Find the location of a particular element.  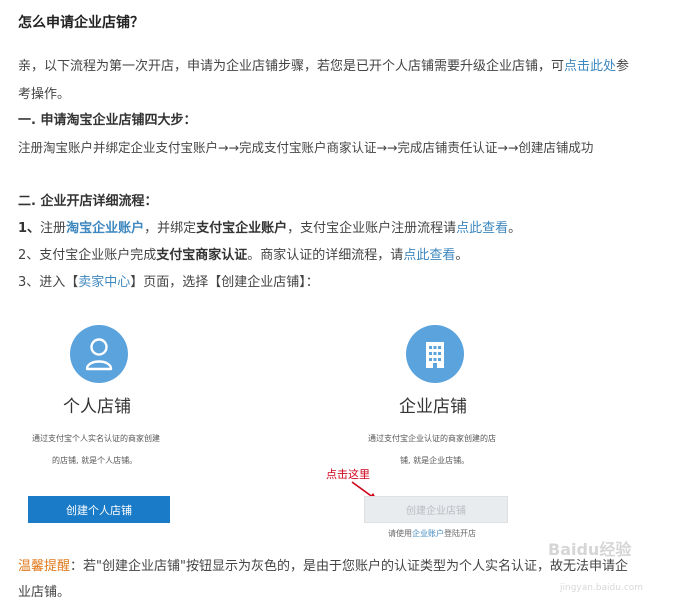

step-1-bold: 支付宝企业账户 is located at coordinates (242, 228).